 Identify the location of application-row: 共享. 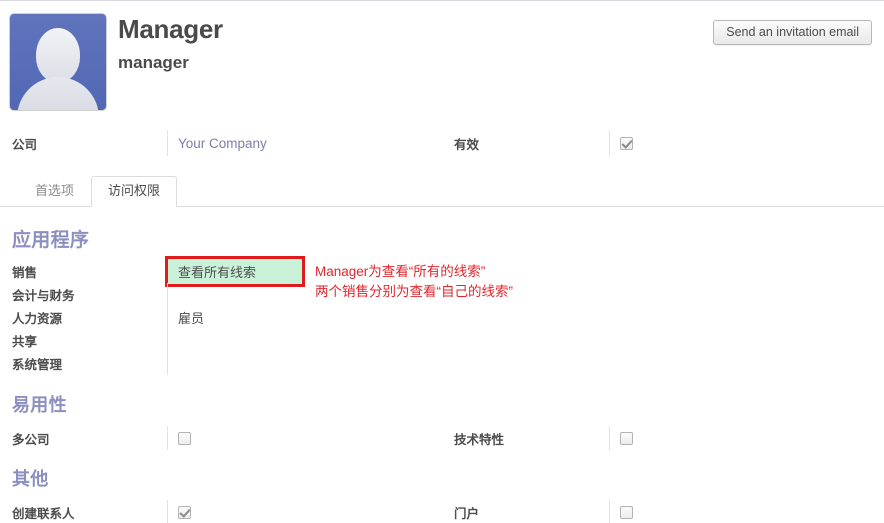
(442, 340).